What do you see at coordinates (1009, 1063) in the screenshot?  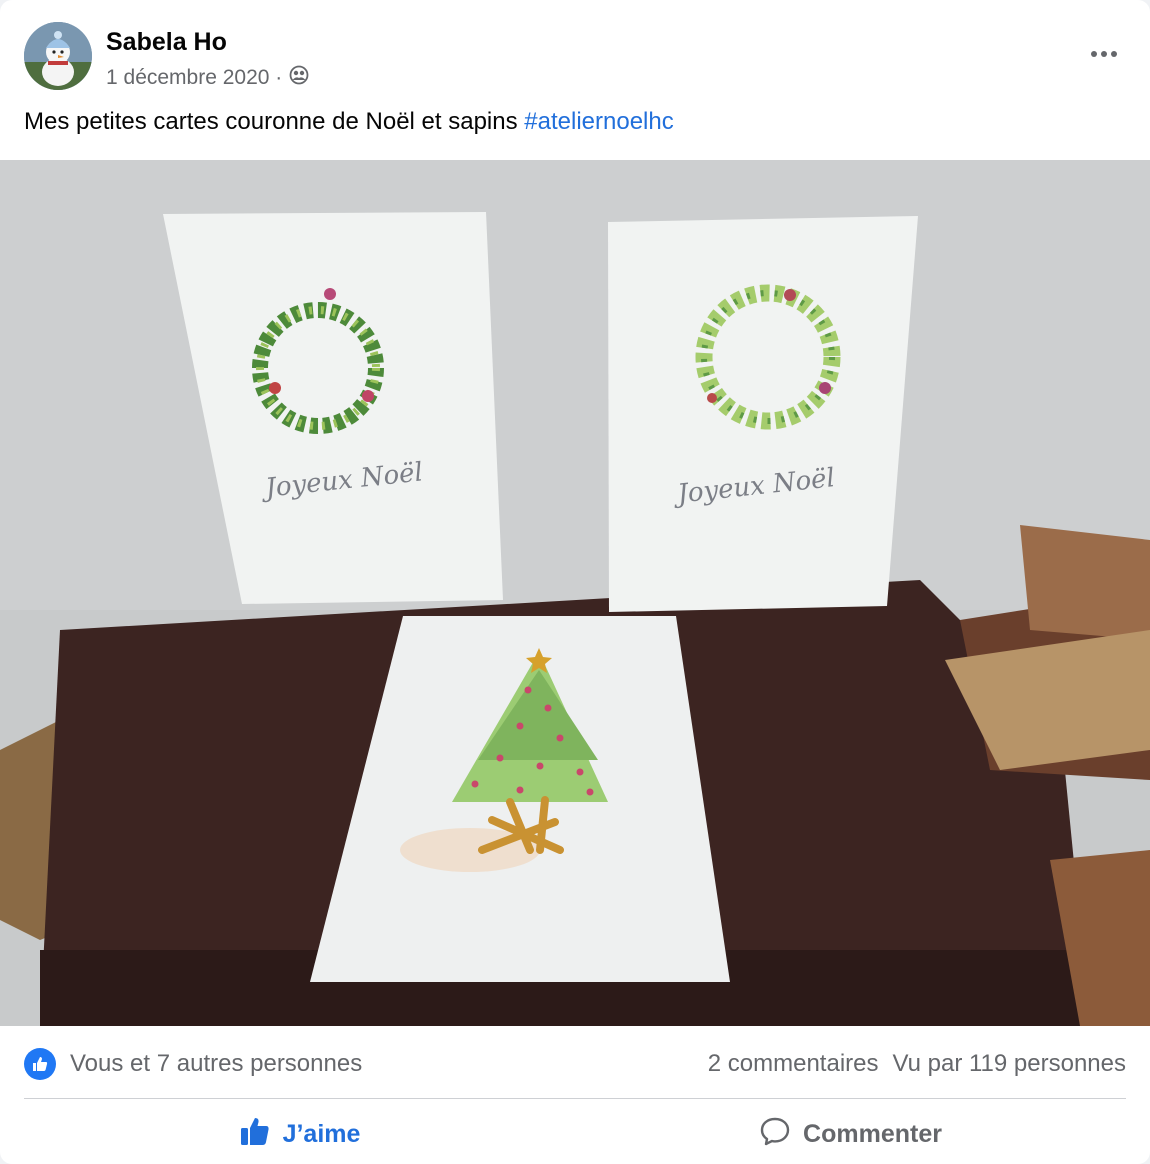 I see `views-count: Vu par 119 personnes` at bounding box center [1009, 1063].